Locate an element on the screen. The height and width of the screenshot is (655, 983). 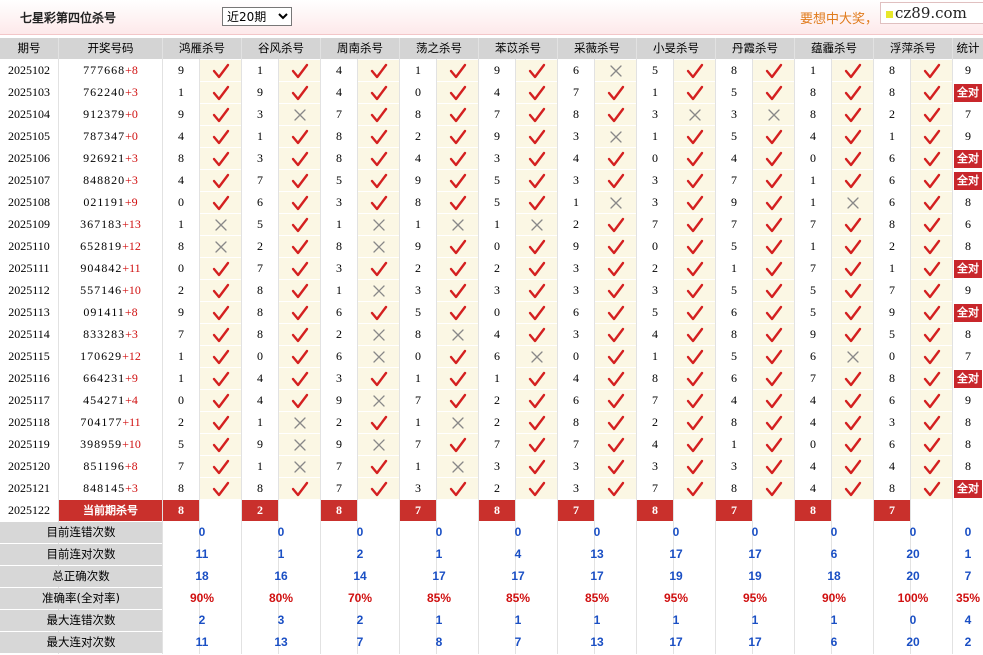
header-issue: 期号 is located at coordinates (29, 48).